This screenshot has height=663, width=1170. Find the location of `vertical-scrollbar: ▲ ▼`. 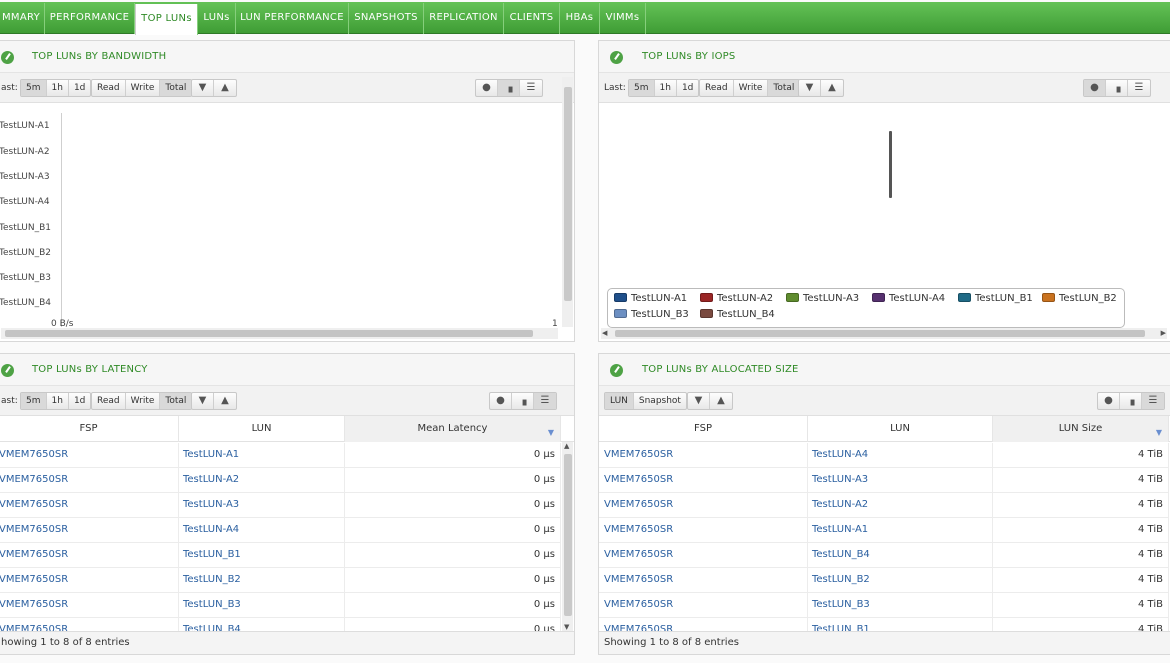

vertical-scrollbar: ▲ ▼ is located at coordinates (567, 536).